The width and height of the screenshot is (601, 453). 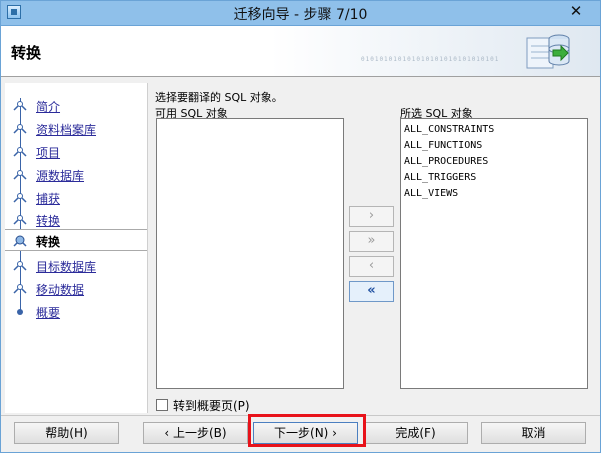 I want to click on goto-summary-label: 转到概要页(P), so click(x=211, y=405).